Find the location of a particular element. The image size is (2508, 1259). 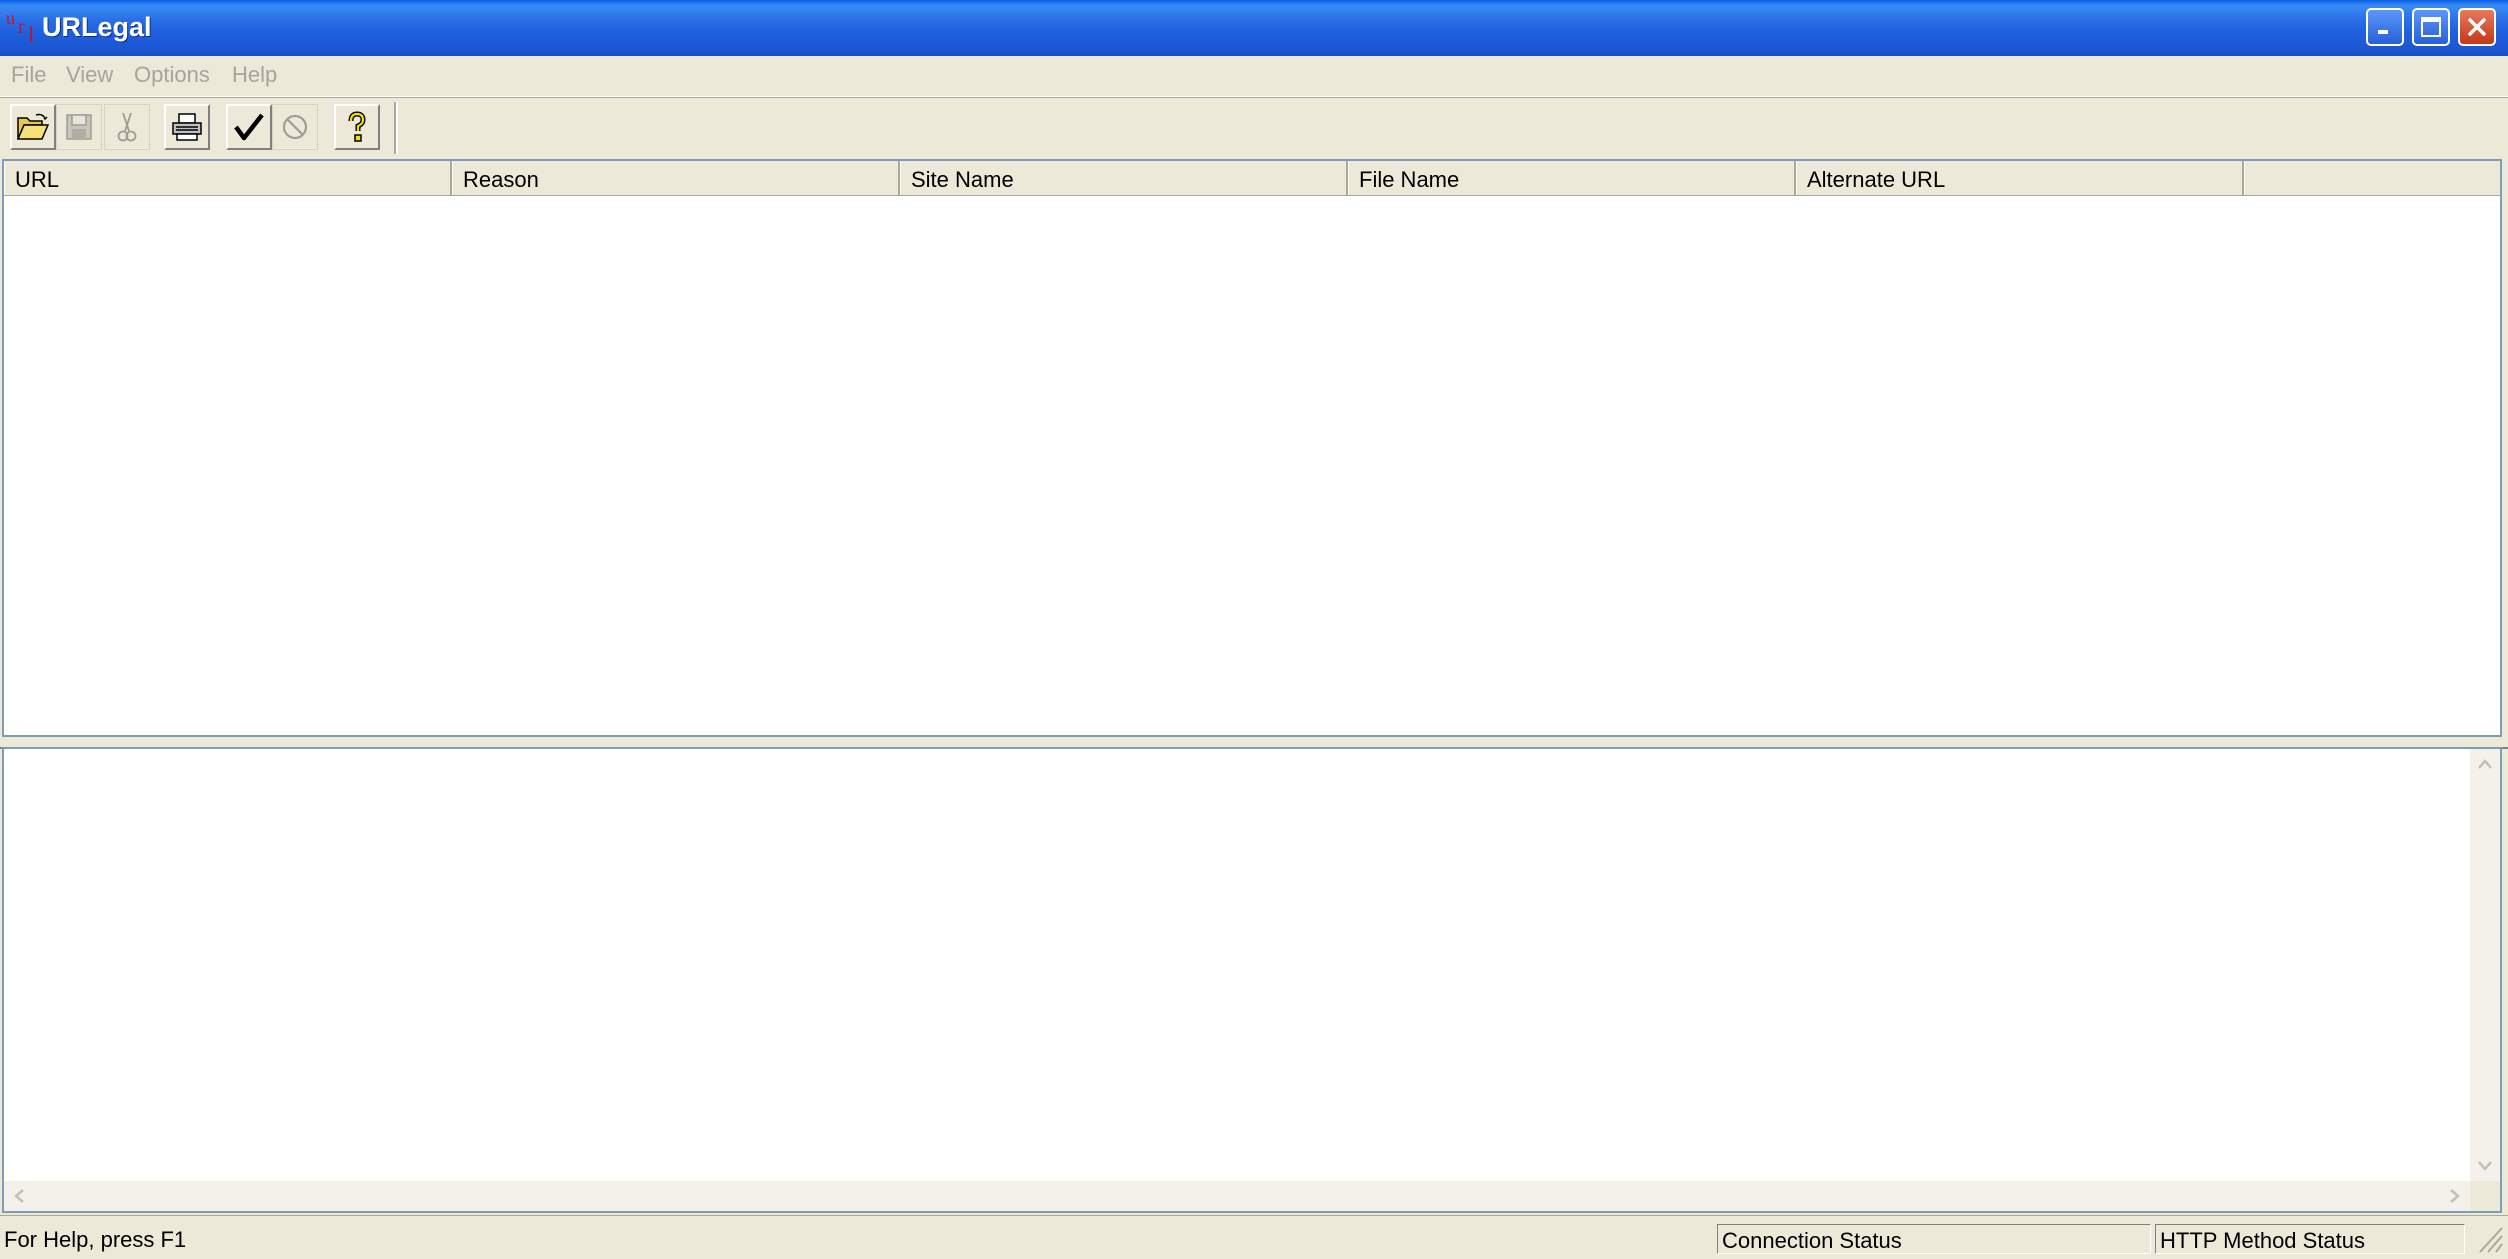

scrollbar-corner is located at coordinates (2485, 1196).